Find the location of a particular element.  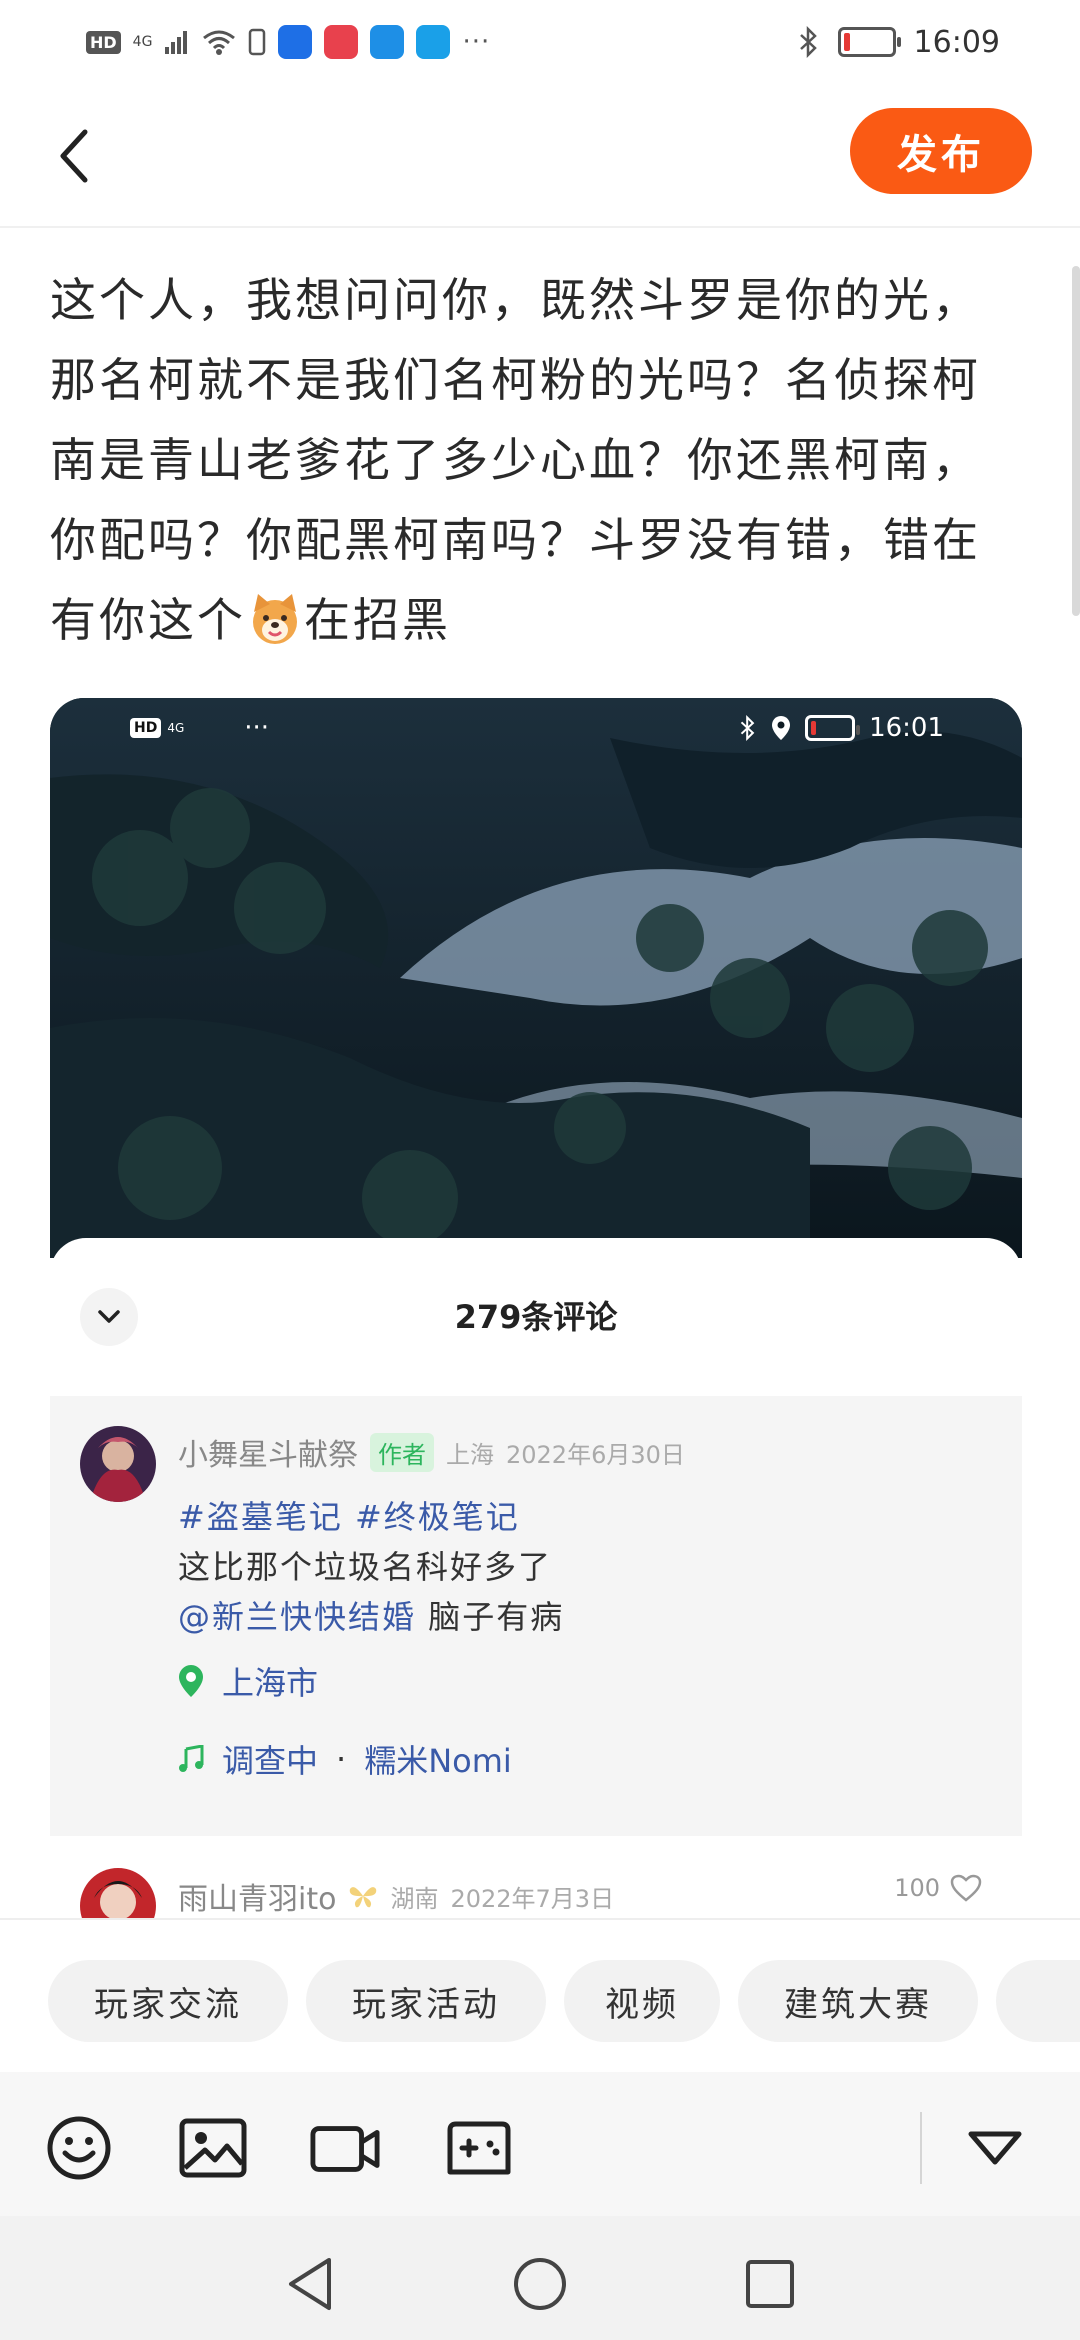

system-nav-bar is located at coordinates (540, 2278).